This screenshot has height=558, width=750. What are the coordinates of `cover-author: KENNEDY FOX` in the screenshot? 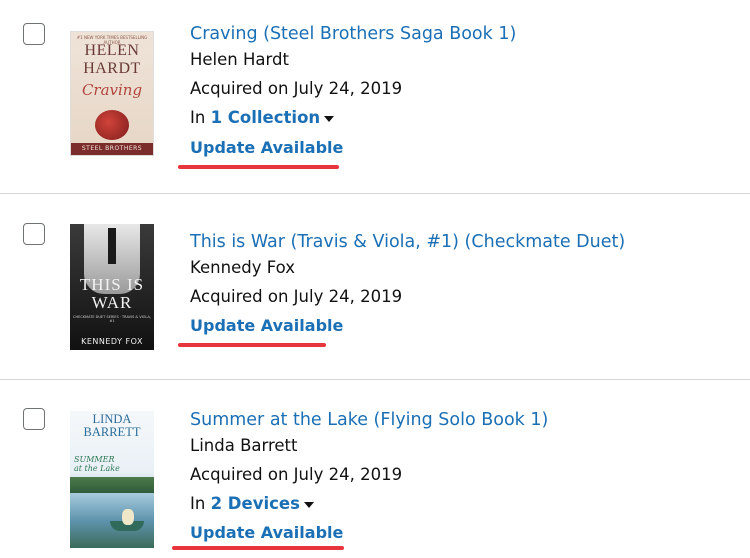 It's located at (112, 341).